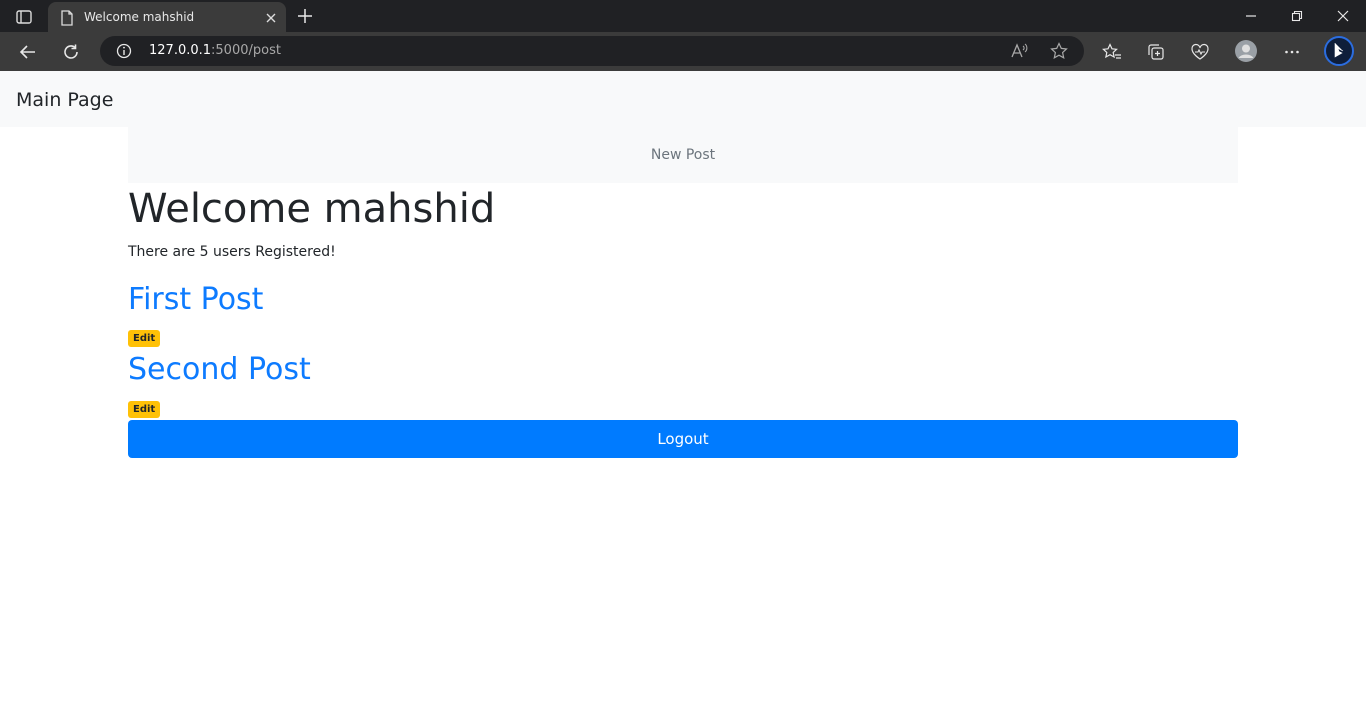  What do you see at coordinates (67, 18) in the screenshot?
I see `page-icon` at bounding box center [67, 18].